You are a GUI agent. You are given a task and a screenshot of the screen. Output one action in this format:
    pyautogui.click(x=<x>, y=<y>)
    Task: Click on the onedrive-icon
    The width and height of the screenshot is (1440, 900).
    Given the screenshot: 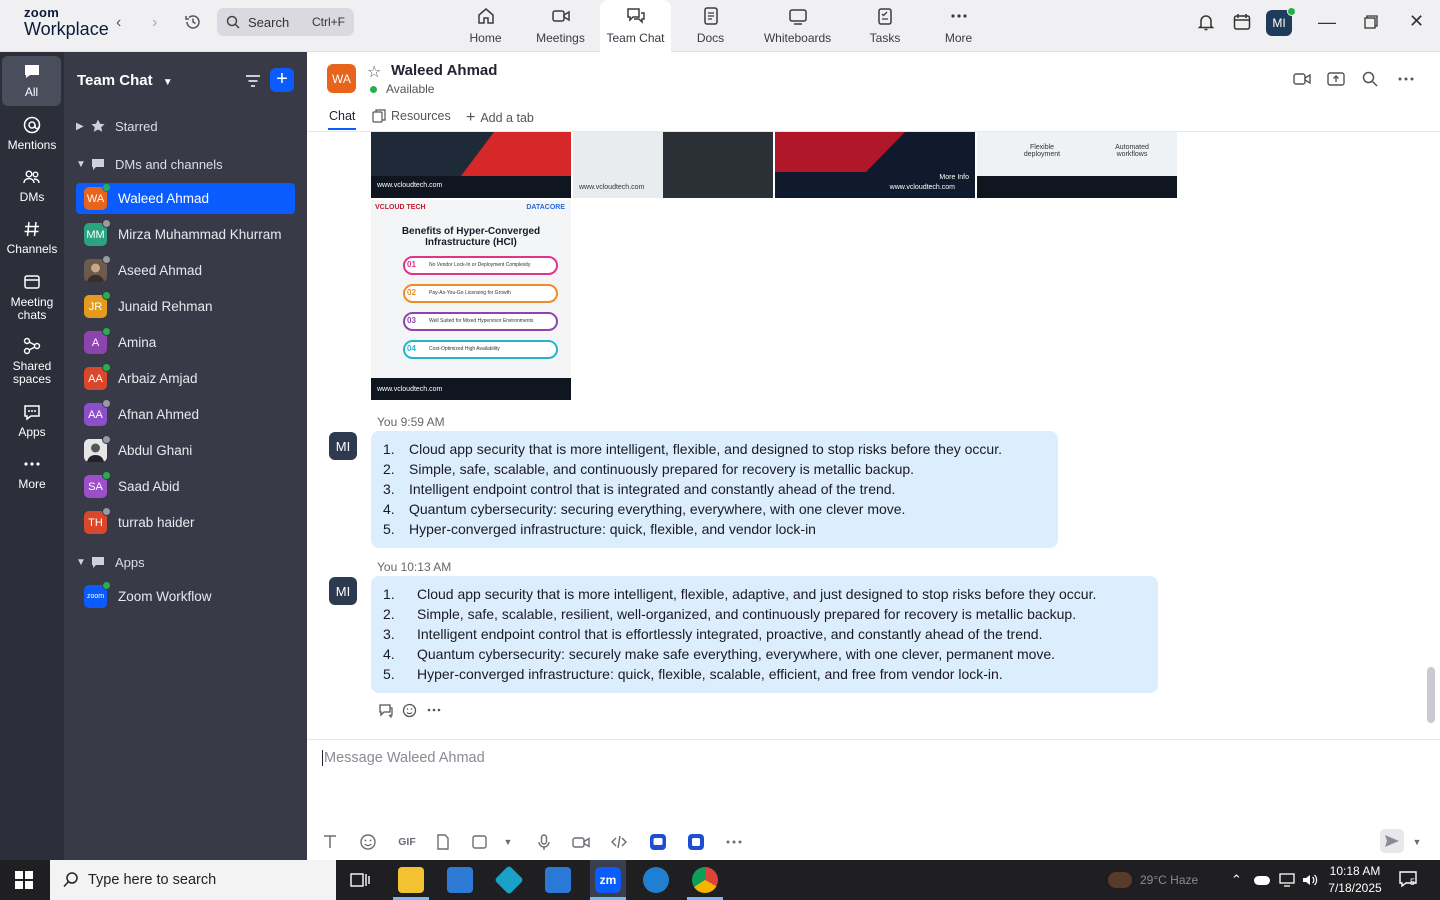 What is the action you would take?
    pyautogui.click(x=1262, y=880)
    